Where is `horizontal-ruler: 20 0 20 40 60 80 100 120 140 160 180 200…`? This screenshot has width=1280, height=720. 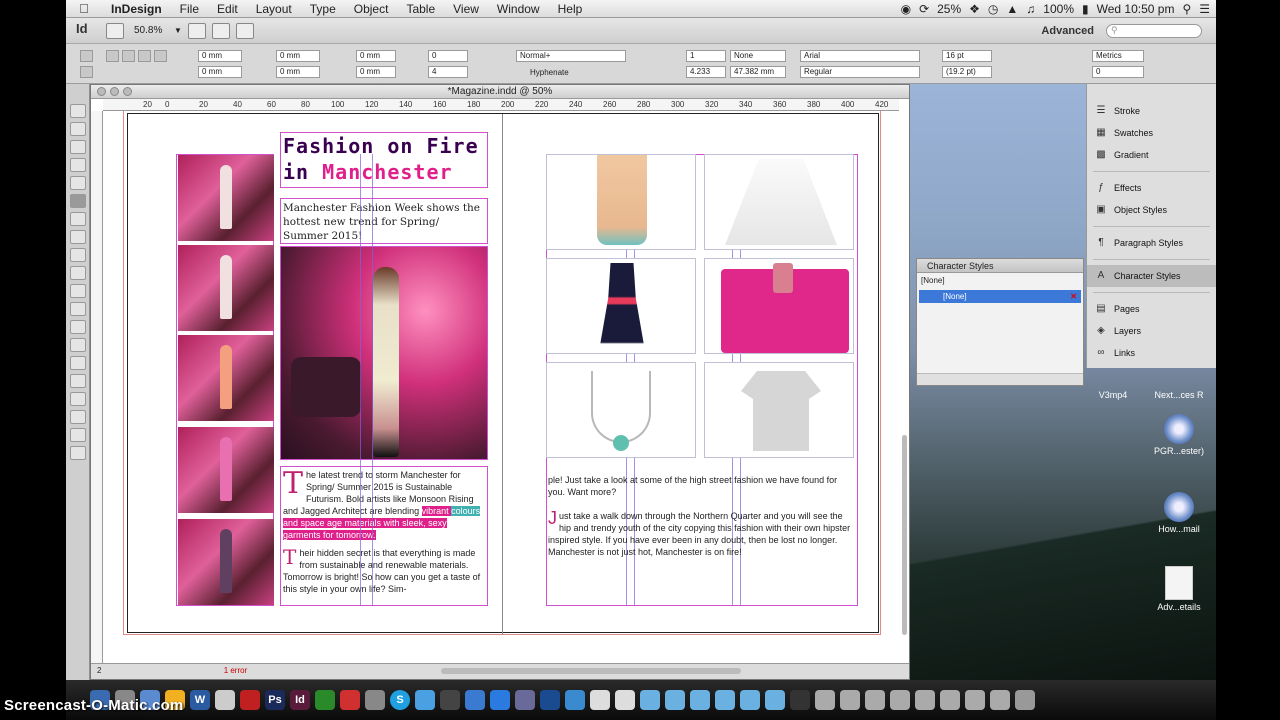
horizontal-ruler: 20 0 20 40 60 80 100 120 140 160 180 200… is located at coordinates (501, 105).